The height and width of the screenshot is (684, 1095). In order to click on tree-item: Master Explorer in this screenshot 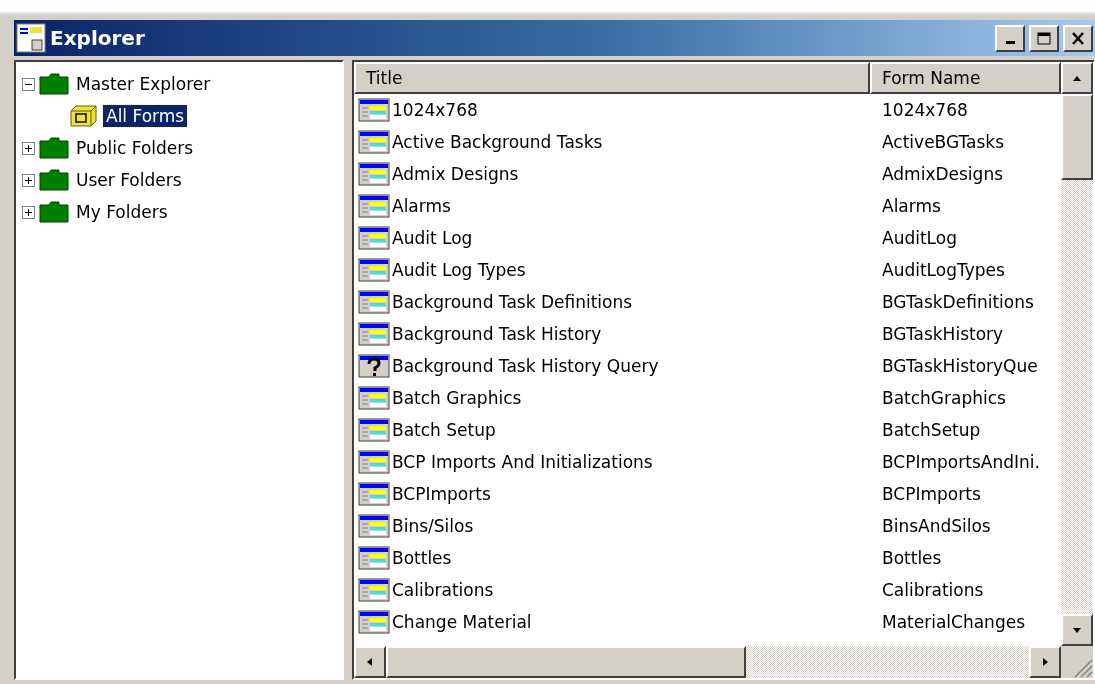, I will do `click(143, 84)`.